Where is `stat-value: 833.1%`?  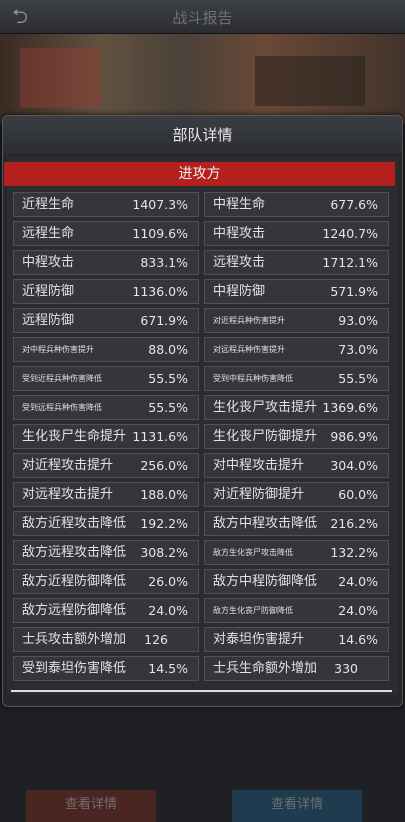
stat-value: 833.1% is located at coordinates (164, 262).